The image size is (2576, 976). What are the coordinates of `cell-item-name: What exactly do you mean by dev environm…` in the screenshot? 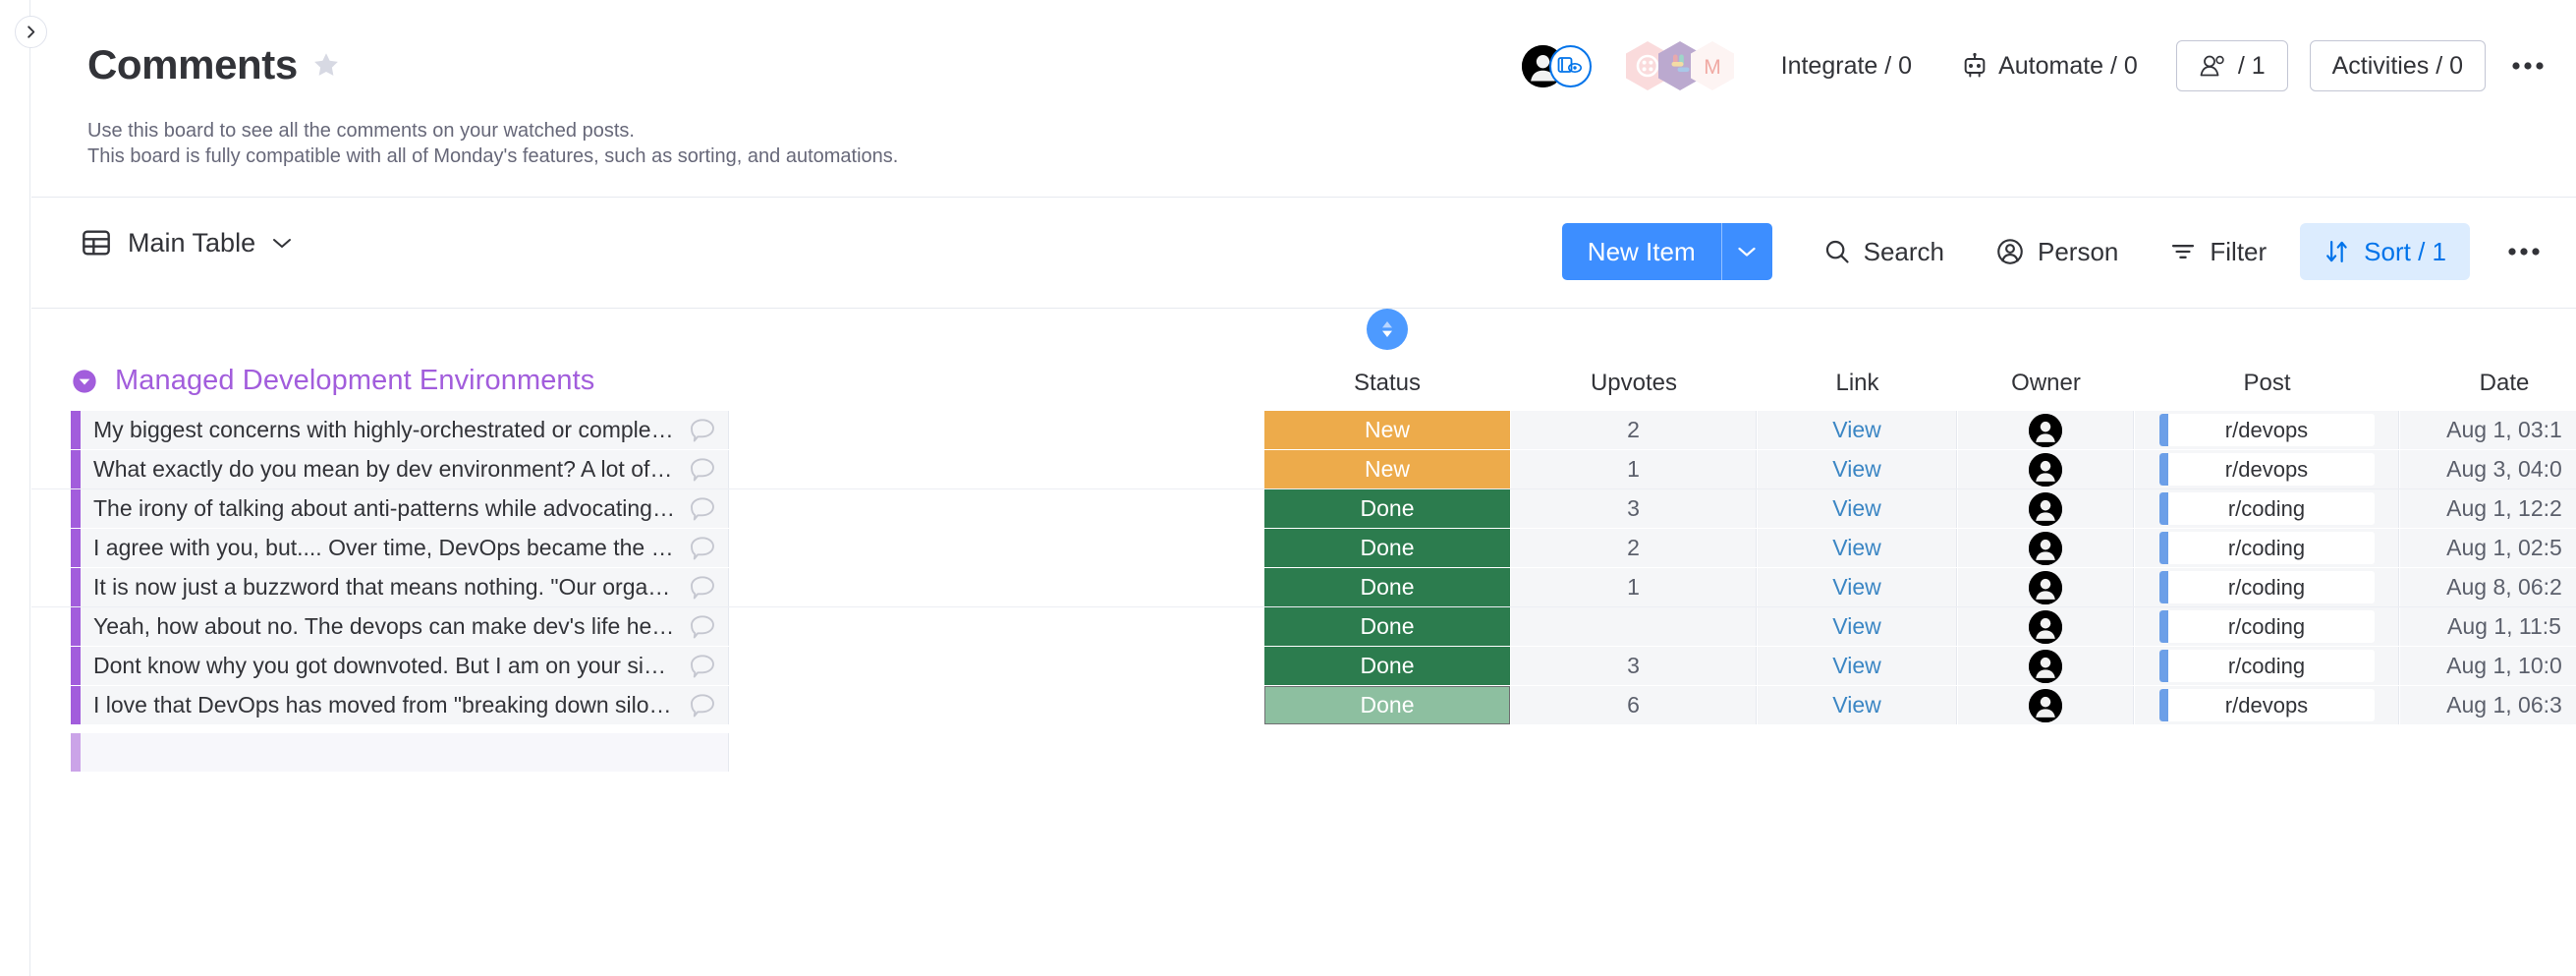 It's located at (405, 469).